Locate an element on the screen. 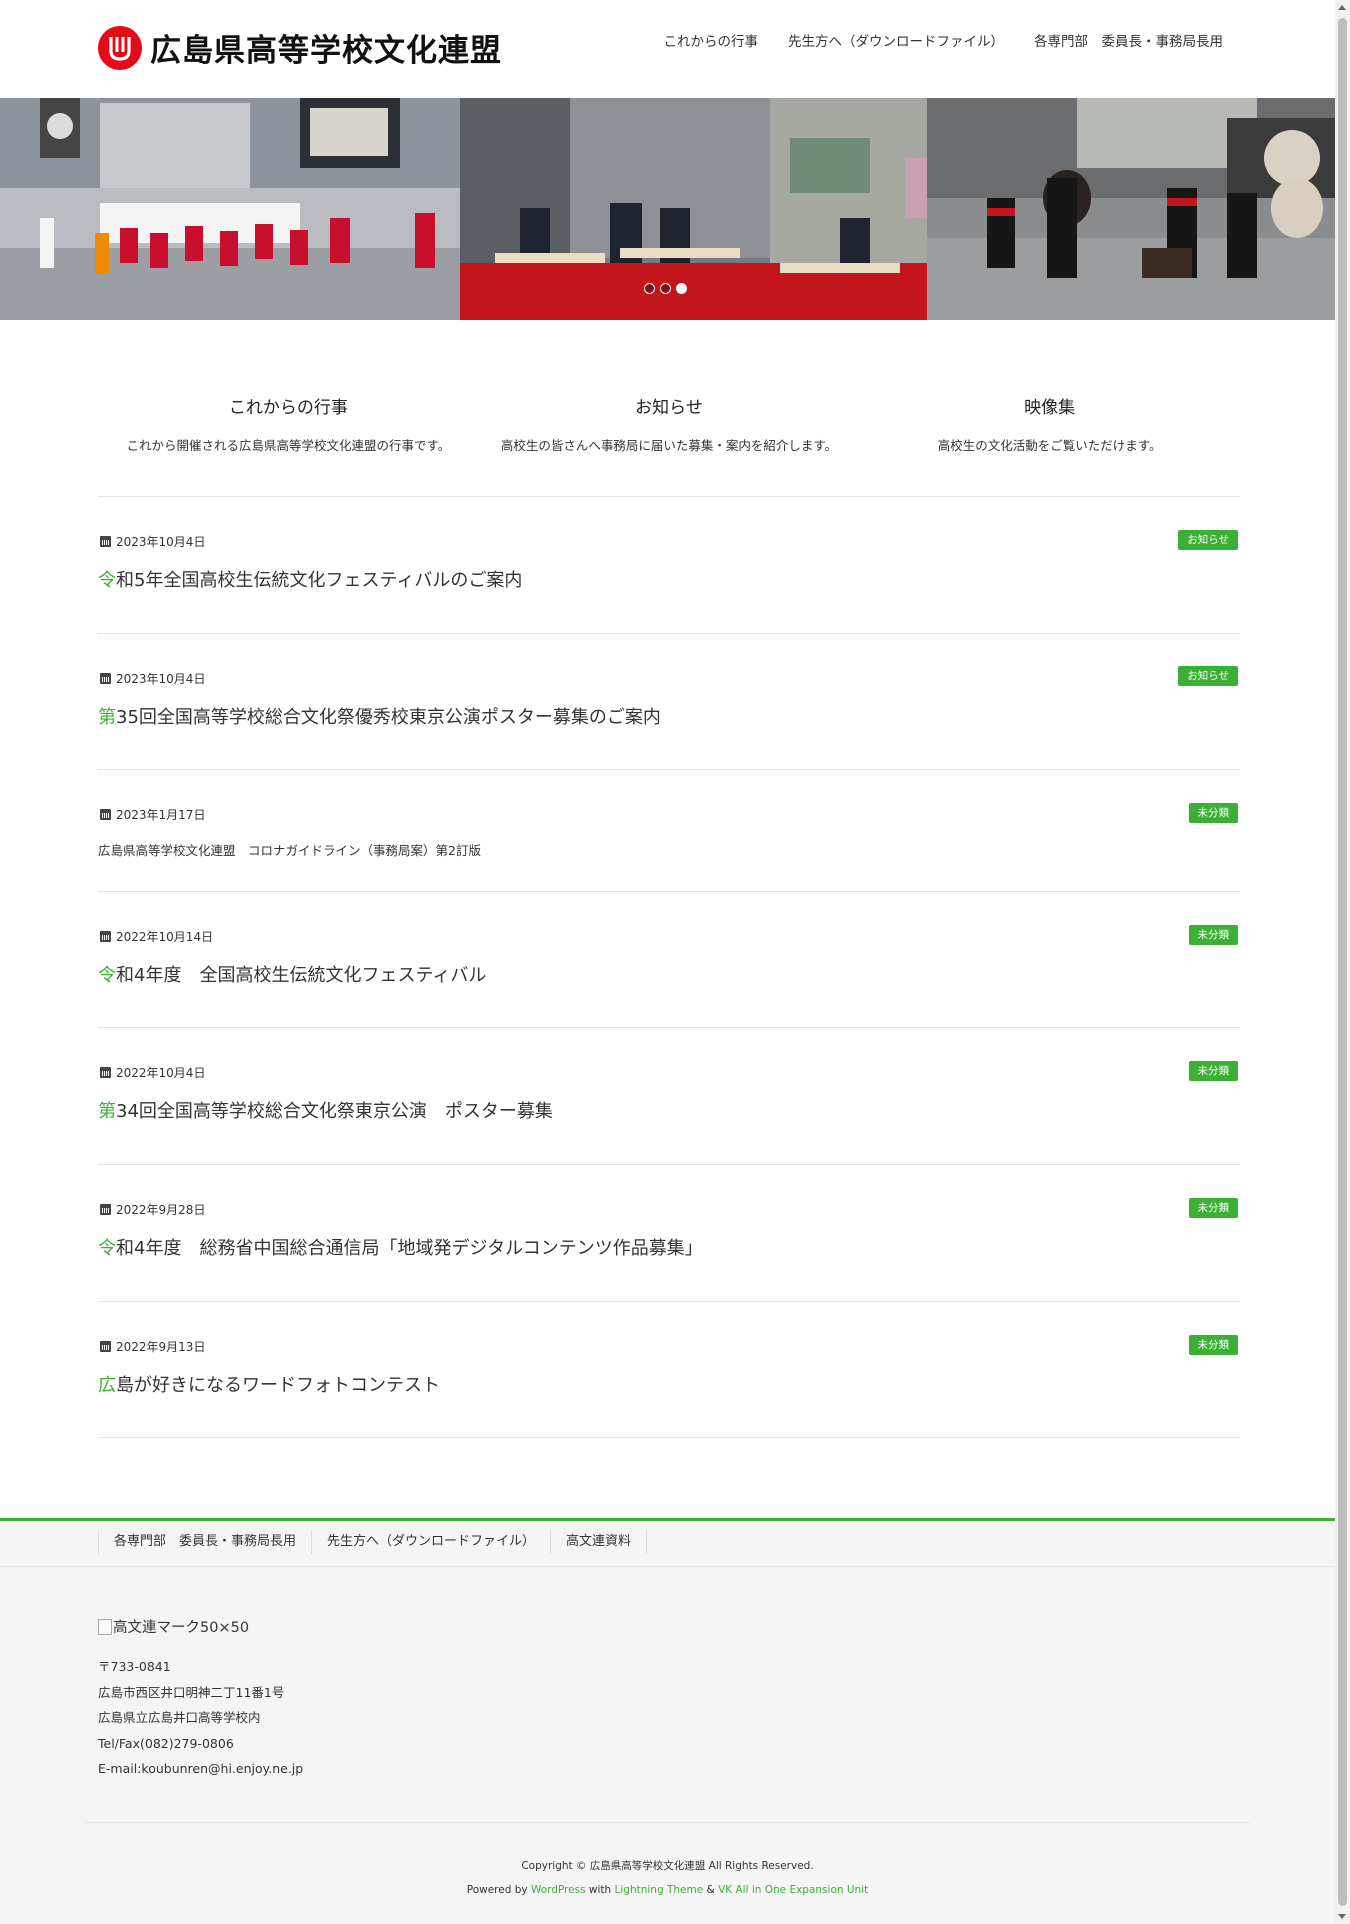 The height and width of the screenshot is (1924, 1350). slide-photo-taiko is located at coordinates (1131, 209).